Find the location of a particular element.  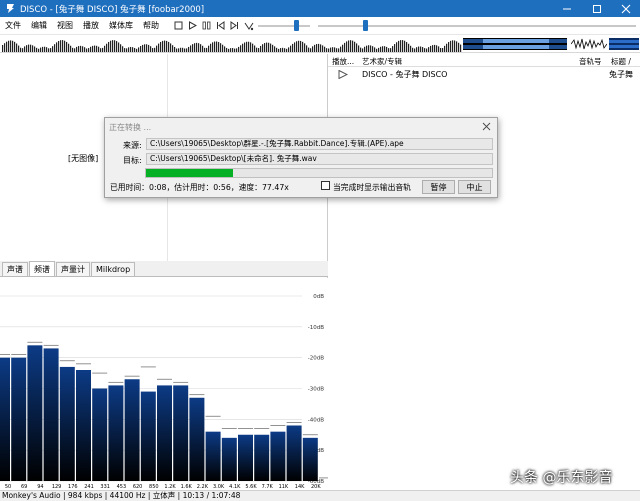

menu-view: 视图 is located at coordinates (65, 25).